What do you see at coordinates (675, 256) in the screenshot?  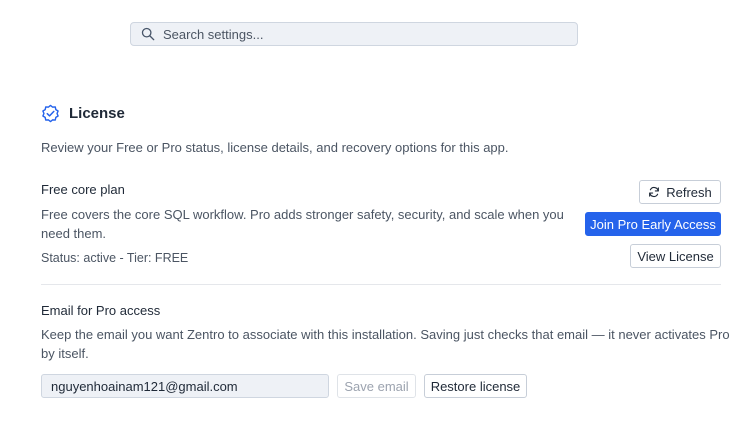 I see `view-license-button: View License` at bounding box center [675, 256].